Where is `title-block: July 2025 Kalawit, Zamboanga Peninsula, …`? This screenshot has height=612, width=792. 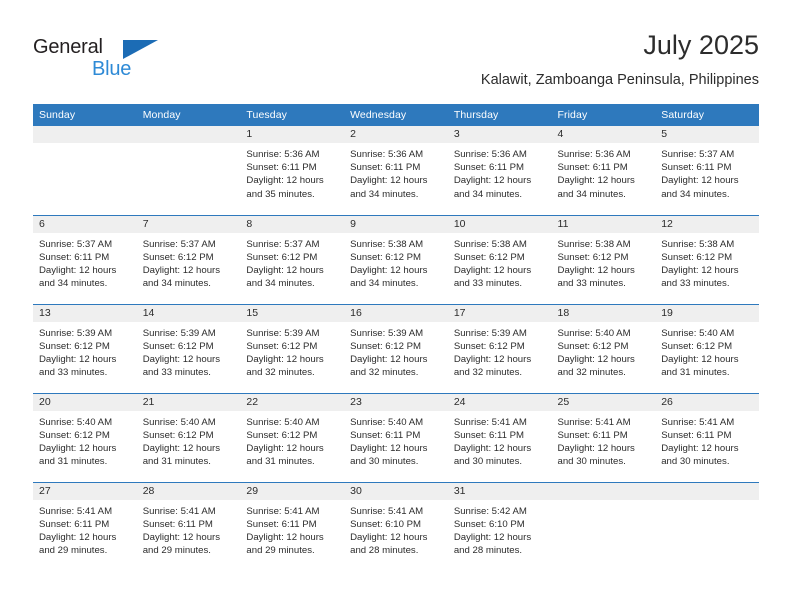
title-block: July 2025 Kalawit, Zamboanga Peninsula, … is located at coordinates (620, 59).